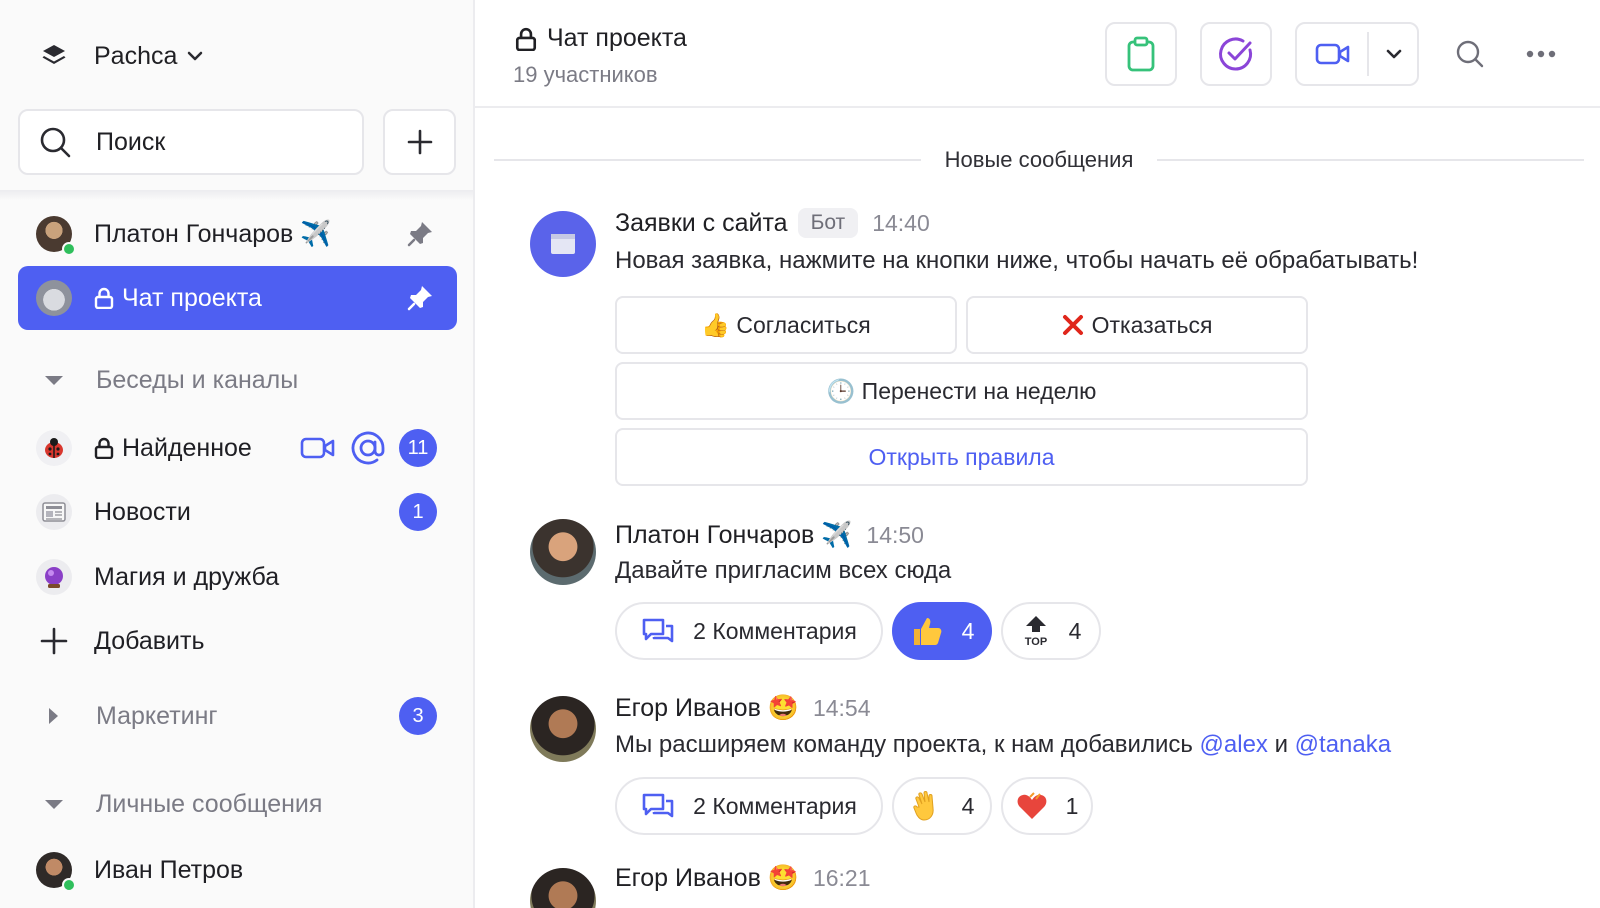 The image size is (1600, 908). I want to click on sidebar-item-label: Новости, so click(142, 511).